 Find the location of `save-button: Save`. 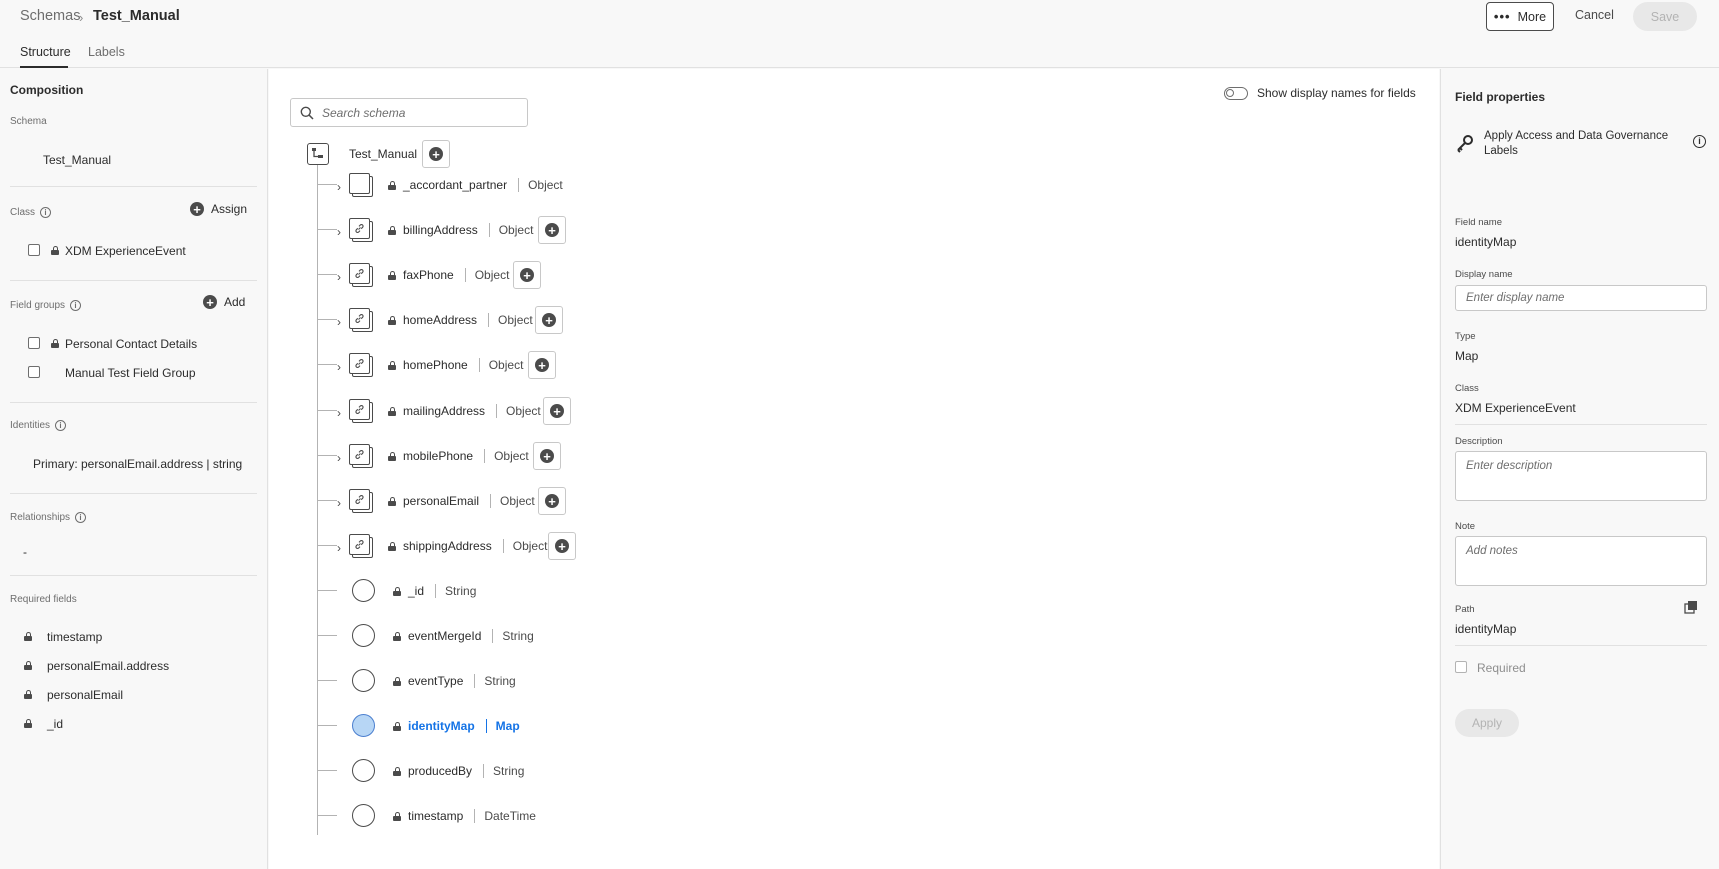

save-button: Save is located at coordinates (1665, 16).